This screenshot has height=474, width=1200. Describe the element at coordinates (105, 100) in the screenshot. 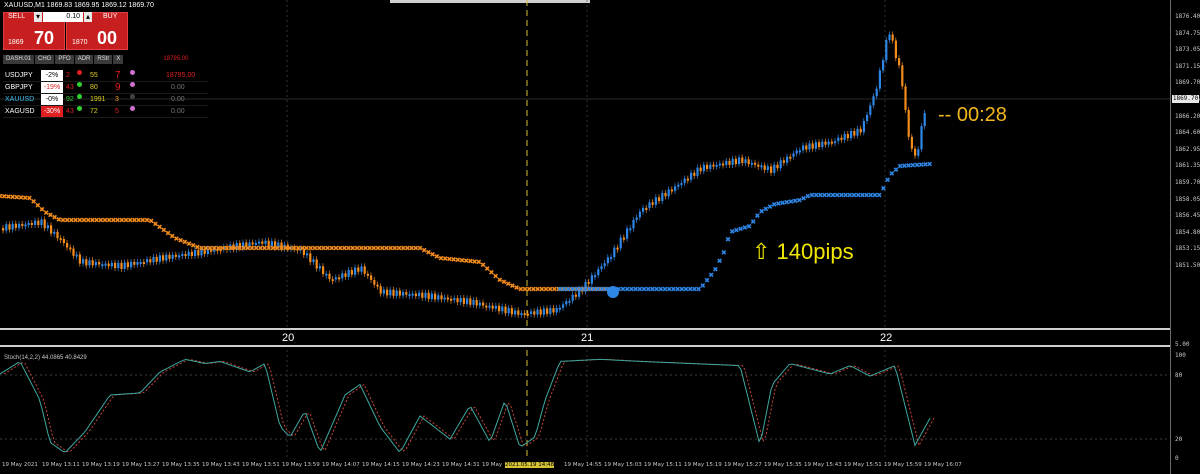

I see `dashboard-row: XAUUSD -0% 92 1991 3 0.00` at that location.